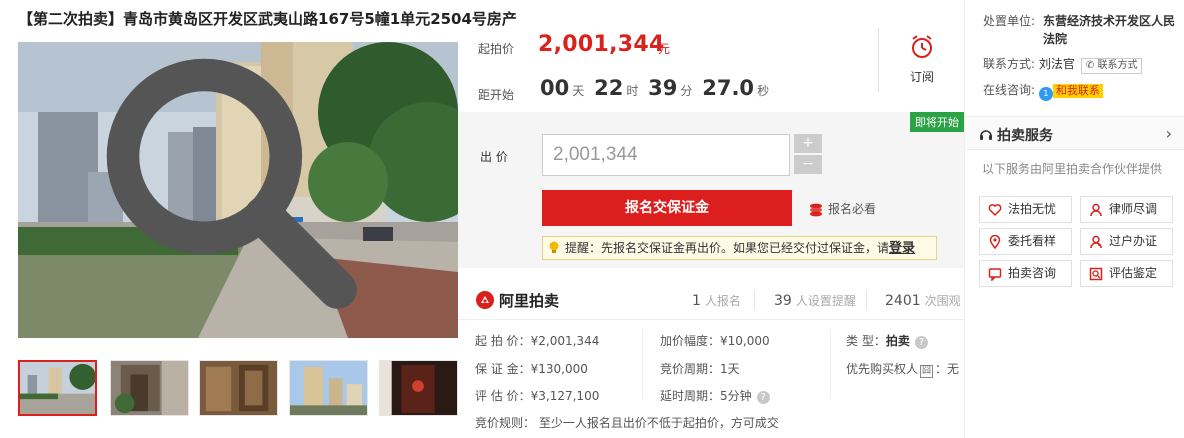  I want to click on org-label: 处置单位:, so click(1009, 21).